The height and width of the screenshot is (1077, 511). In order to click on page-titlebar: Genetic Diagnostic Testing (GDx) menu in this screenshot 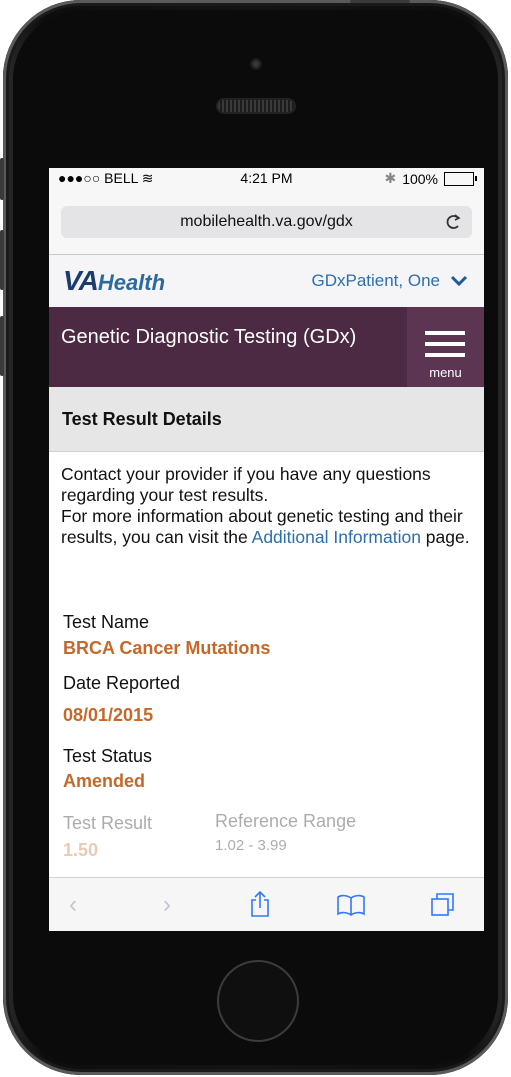, I will do `click(266, 347)`.